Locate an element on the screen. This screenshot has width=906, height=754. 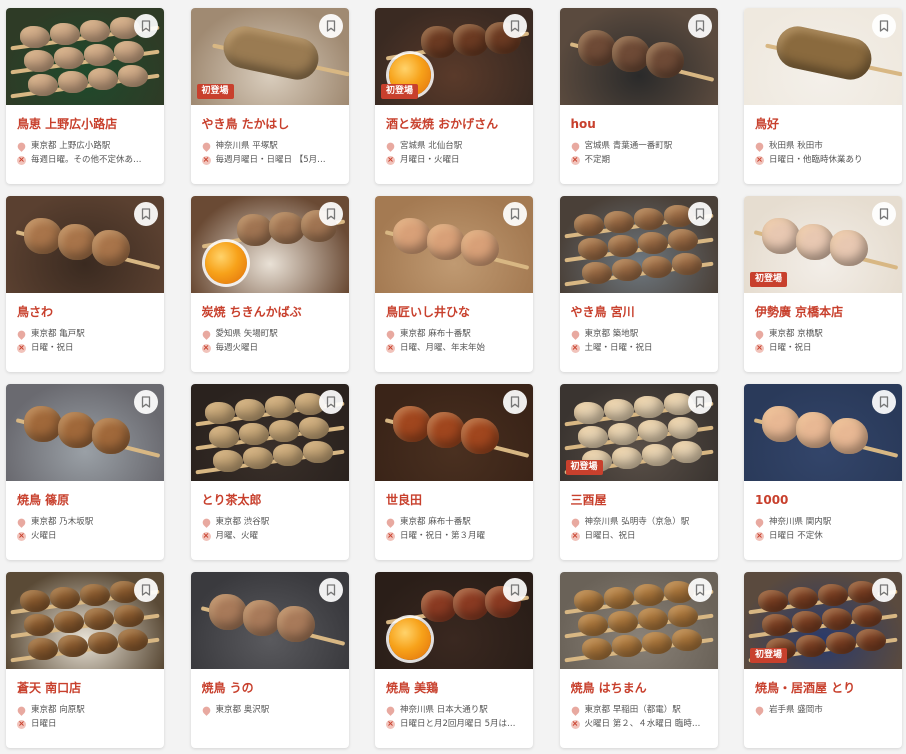
closed-days-text: 月曜日・火曜日 is located at coordinates (430, 160).